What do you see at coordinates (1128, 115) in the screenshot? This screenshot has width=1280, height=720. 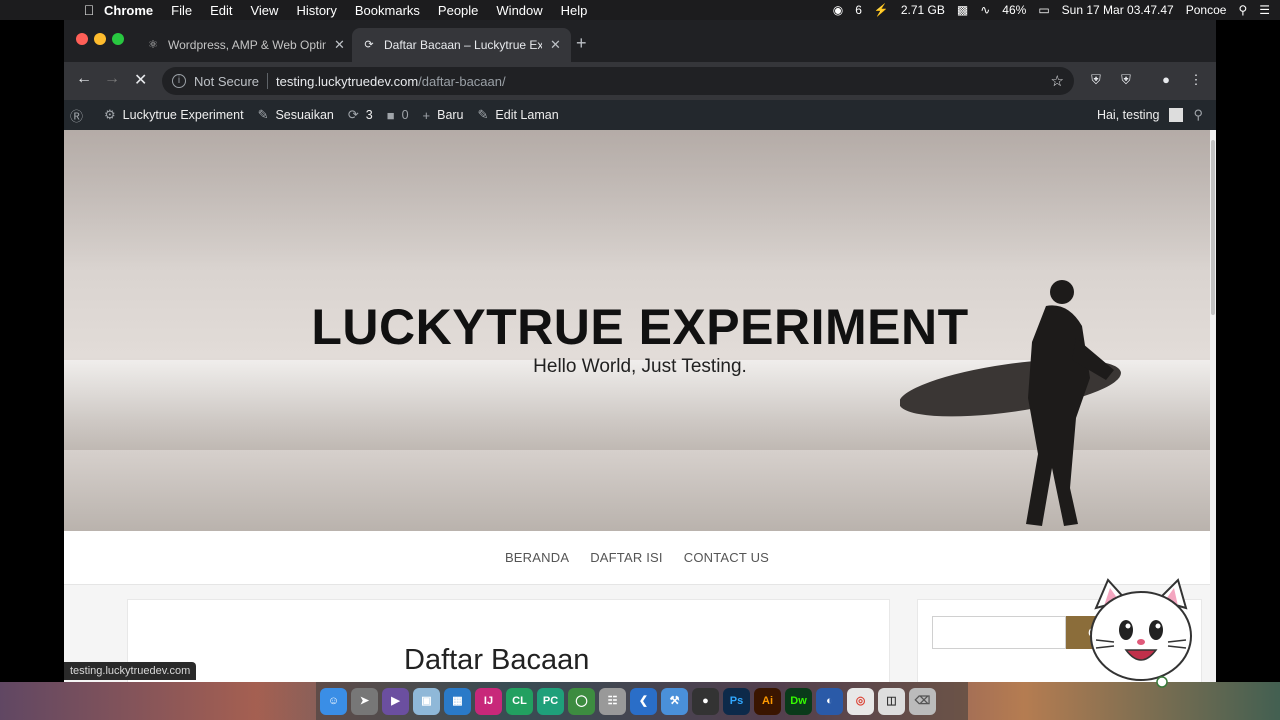 I see `admin-greeting: Hai, testing` at bounding box center [1128, 115].